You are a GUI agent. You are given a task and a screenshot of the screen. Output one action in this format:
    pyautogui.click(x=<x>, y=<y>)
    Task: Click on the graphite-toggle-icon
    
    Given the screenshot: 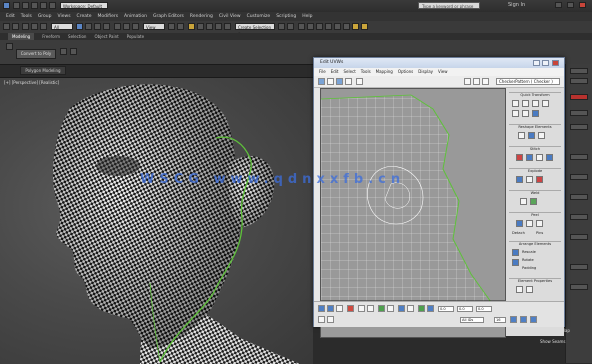 What is the action you would take?
    pyautogui.click(x=310, y=26)
    